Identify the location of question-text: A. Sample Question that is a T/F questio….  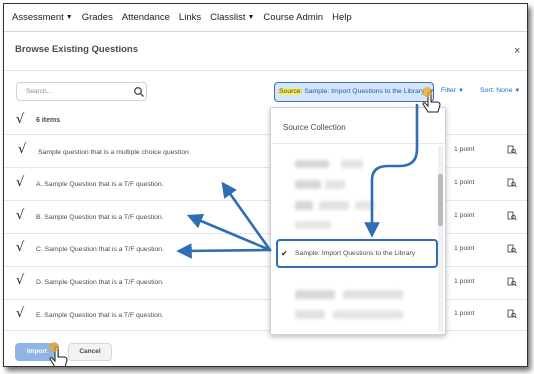
(100, 184).